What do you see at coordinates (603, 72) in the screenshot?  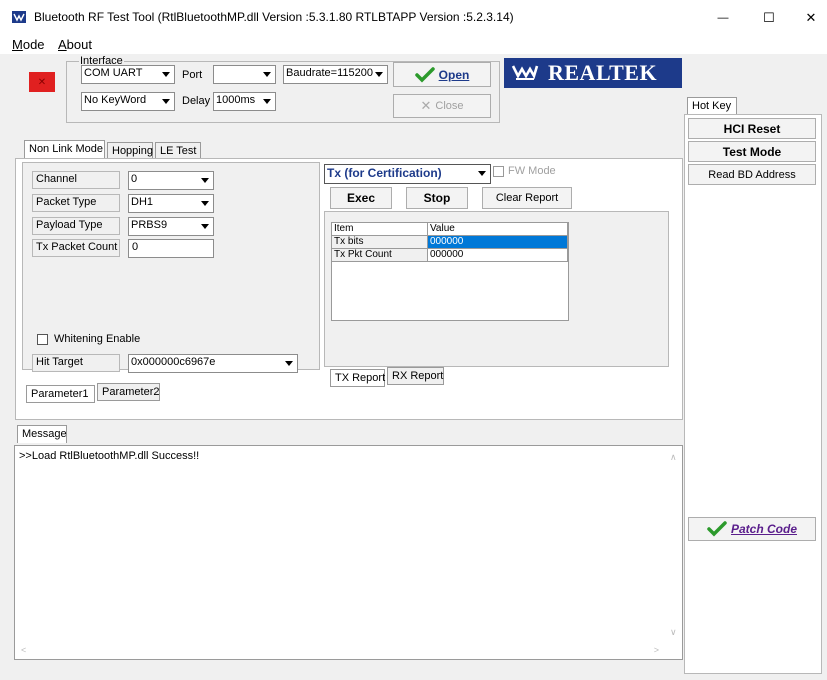 I see `realtek-brand-text: REALTEK` at bounding box center [603, 72].